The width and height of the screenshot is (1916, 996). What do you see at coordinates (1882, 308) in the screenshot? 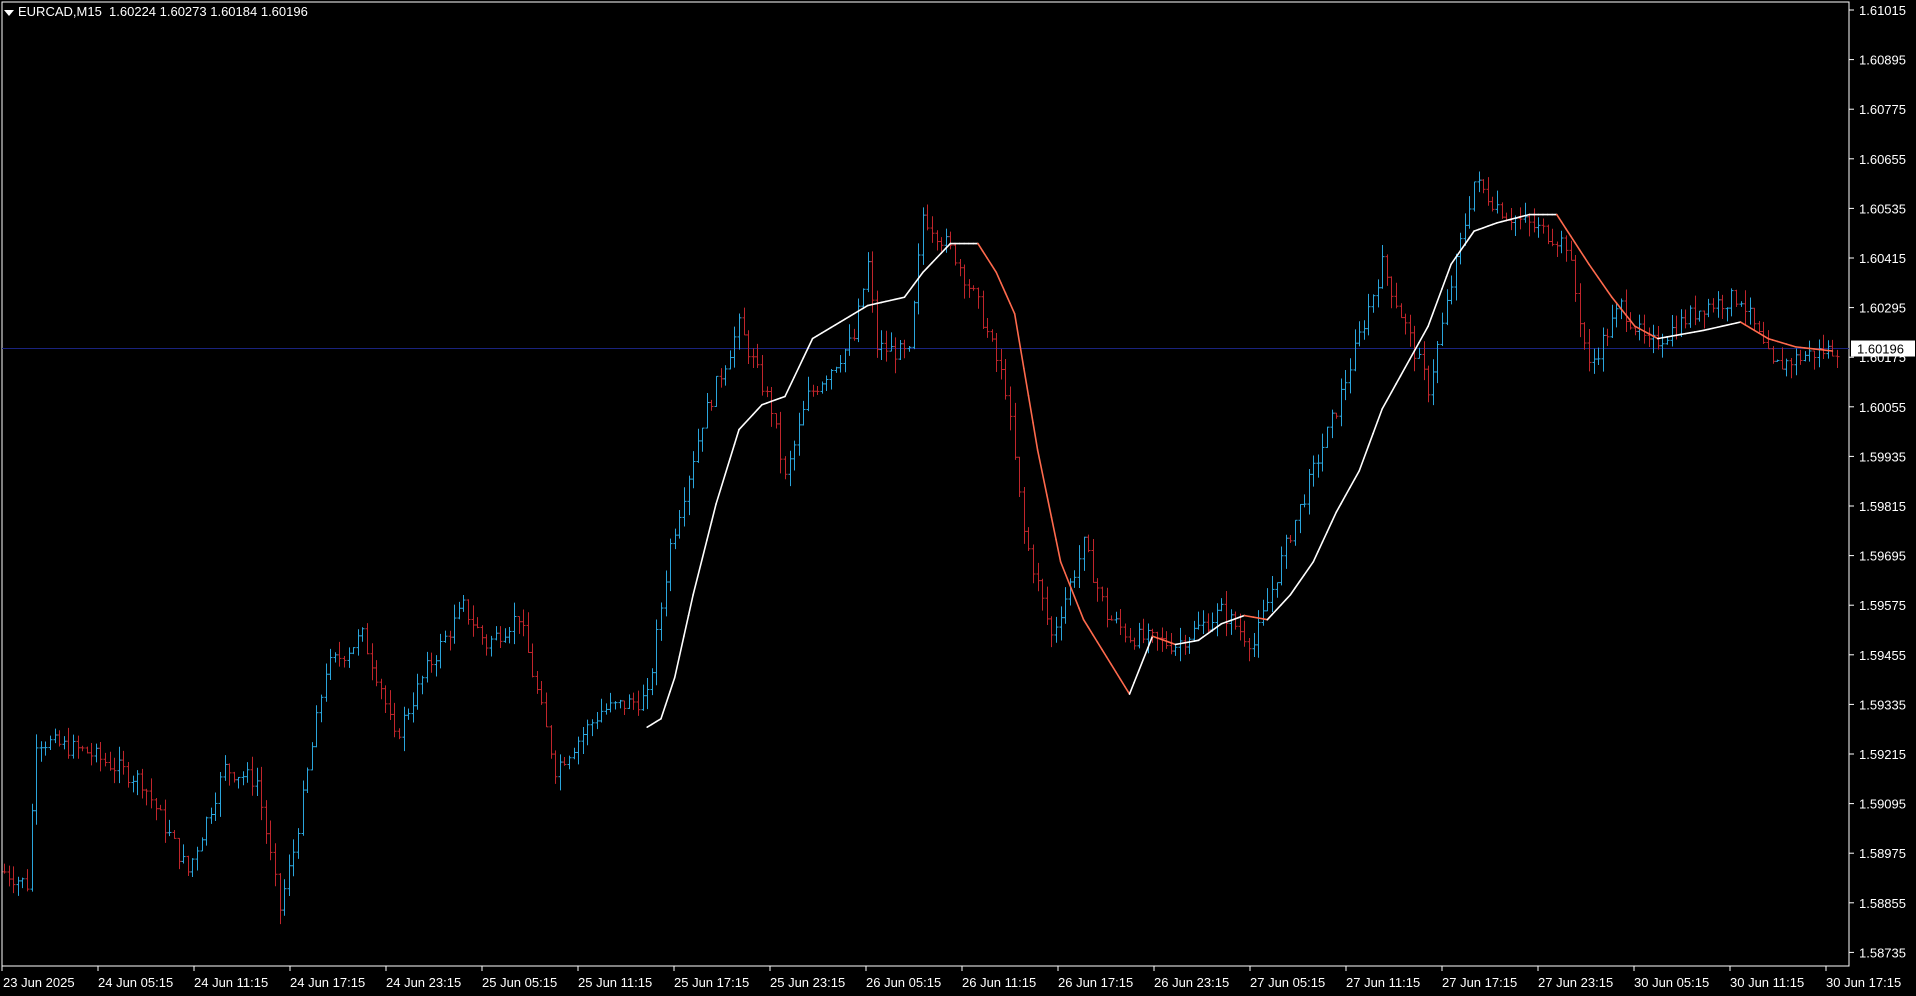
I see `y-tick-label: 1.60295` at bounding box center [1882, 308].